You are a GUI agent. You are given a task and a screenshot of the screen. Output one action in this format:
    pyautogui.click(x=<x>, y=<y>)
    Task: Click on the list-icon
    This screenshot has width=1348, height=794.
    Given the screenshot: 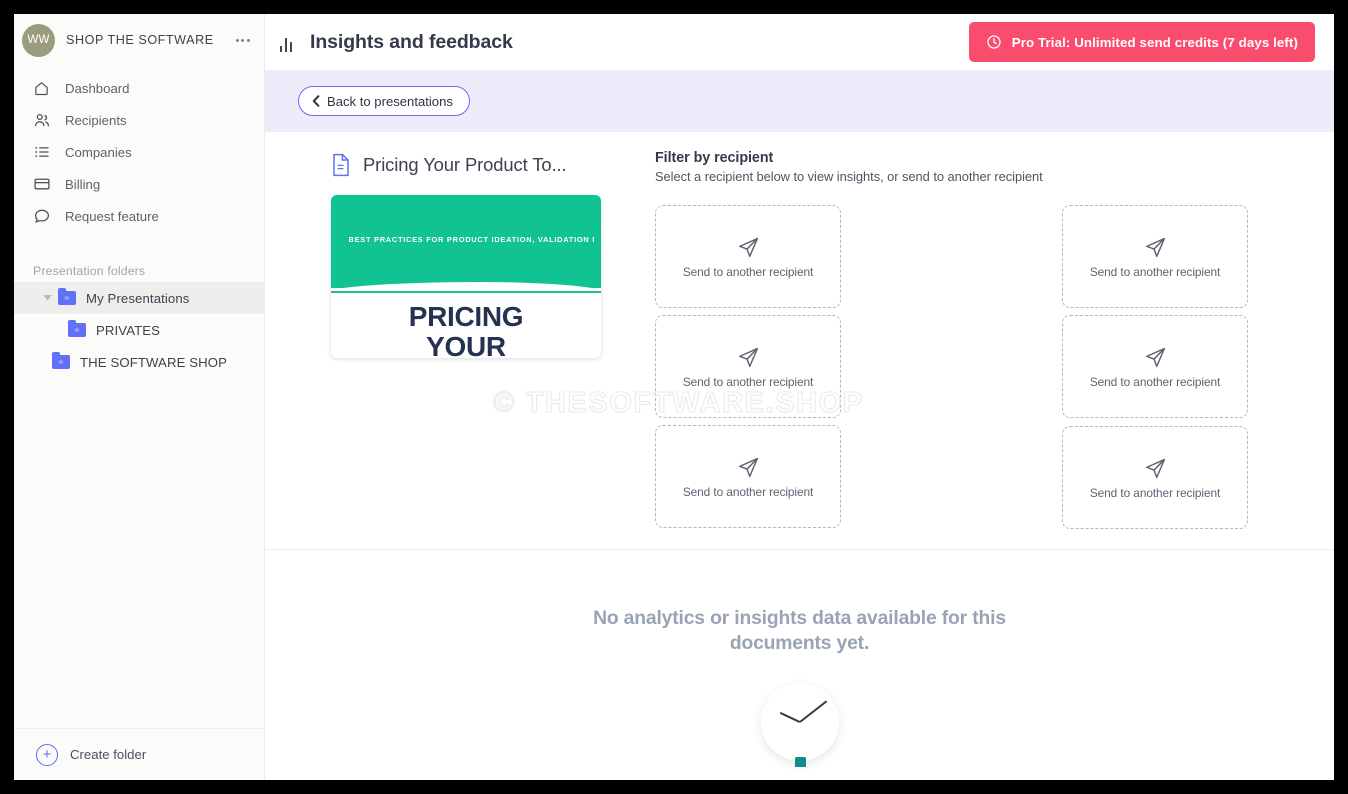 What is the action you would take?
    pyautogui.click(x=41, y=152)
    